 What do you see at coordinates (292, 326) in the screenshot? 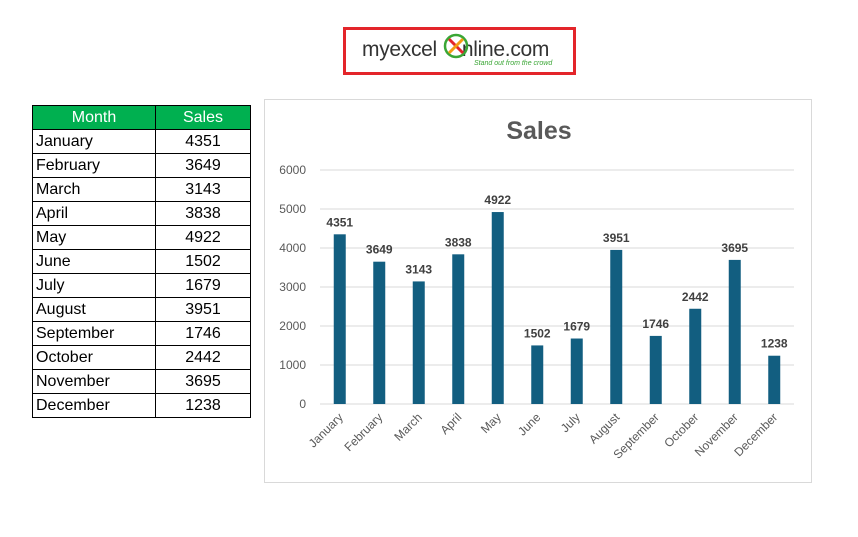
I see `y-tick-label: 2000` at bounding box center [292, 326].